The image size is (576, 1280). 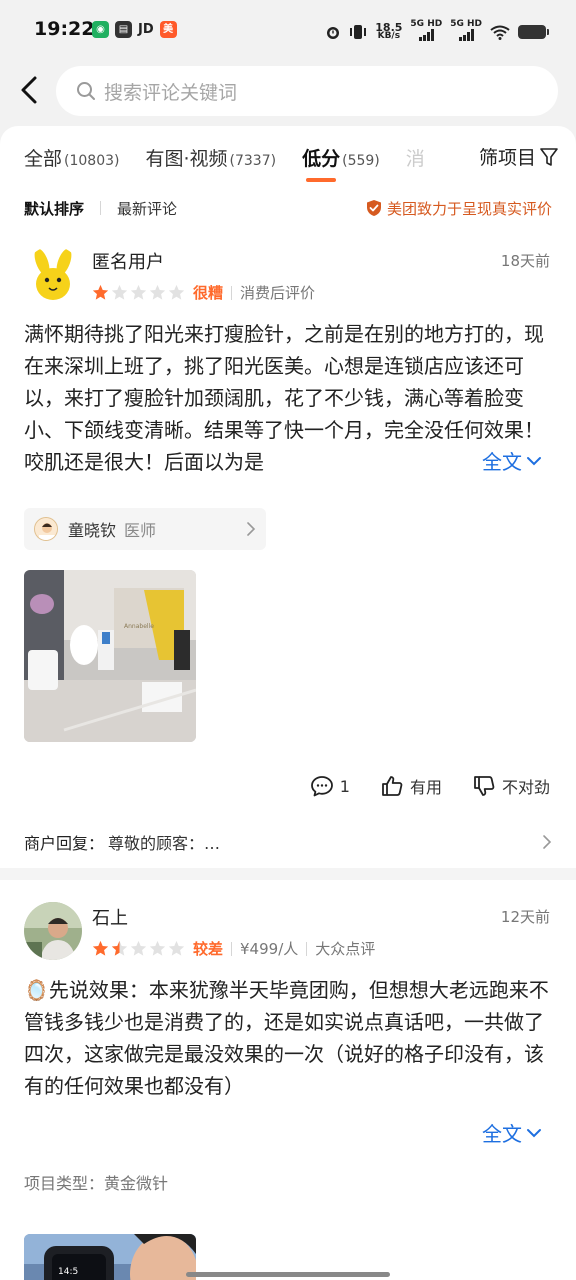 I want to click on review-divider, so click(x=288, y=874).